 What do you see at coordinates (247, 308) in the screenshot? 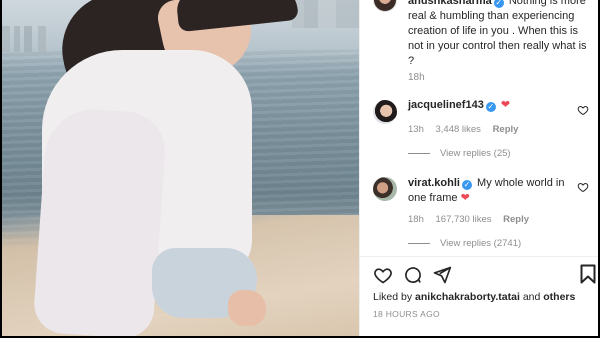
I see `photo-hand` at bounding box center [247, 308].